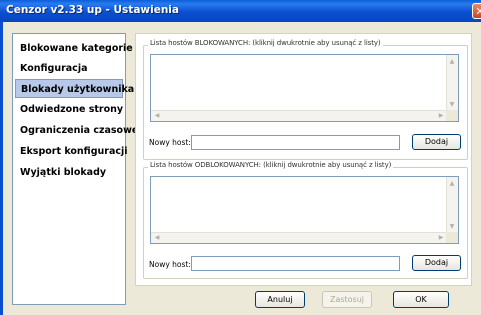  I want to click on unblocked-new-host-input, so click(295, 263).